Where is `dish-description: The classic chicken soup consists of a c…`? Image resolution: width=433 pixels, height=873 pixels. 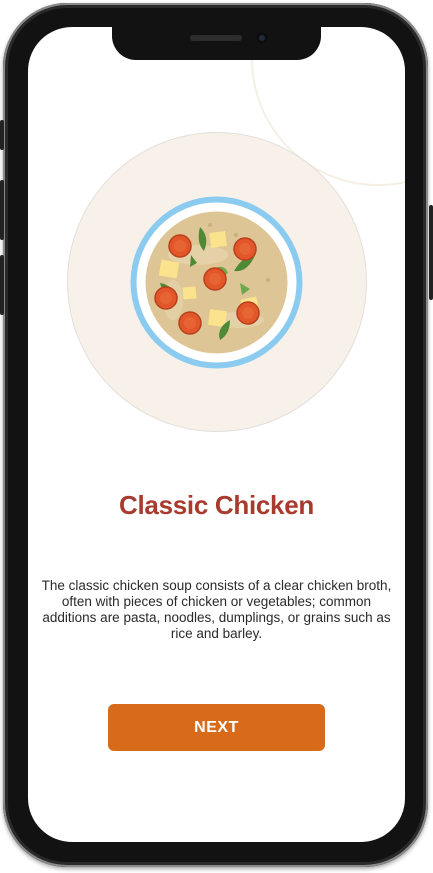
dish-description: The classic chicken soup consists of a c… is located at coordinates (216, 609).